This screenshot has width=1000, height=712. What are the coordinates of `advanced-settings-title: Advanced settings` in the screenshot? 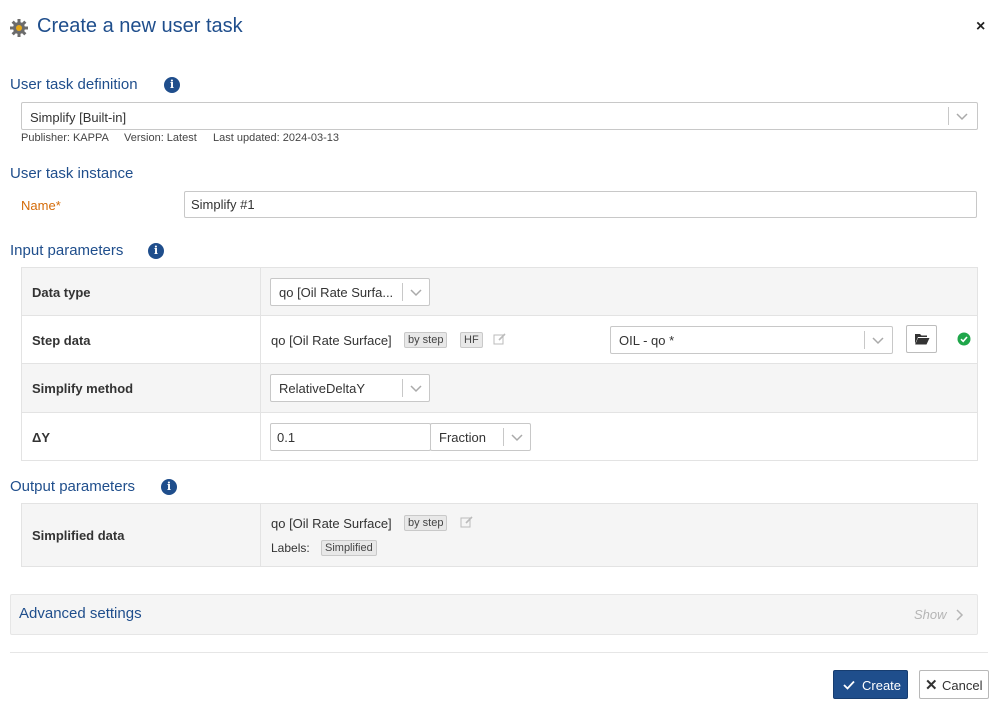 It's located at (80, 613).